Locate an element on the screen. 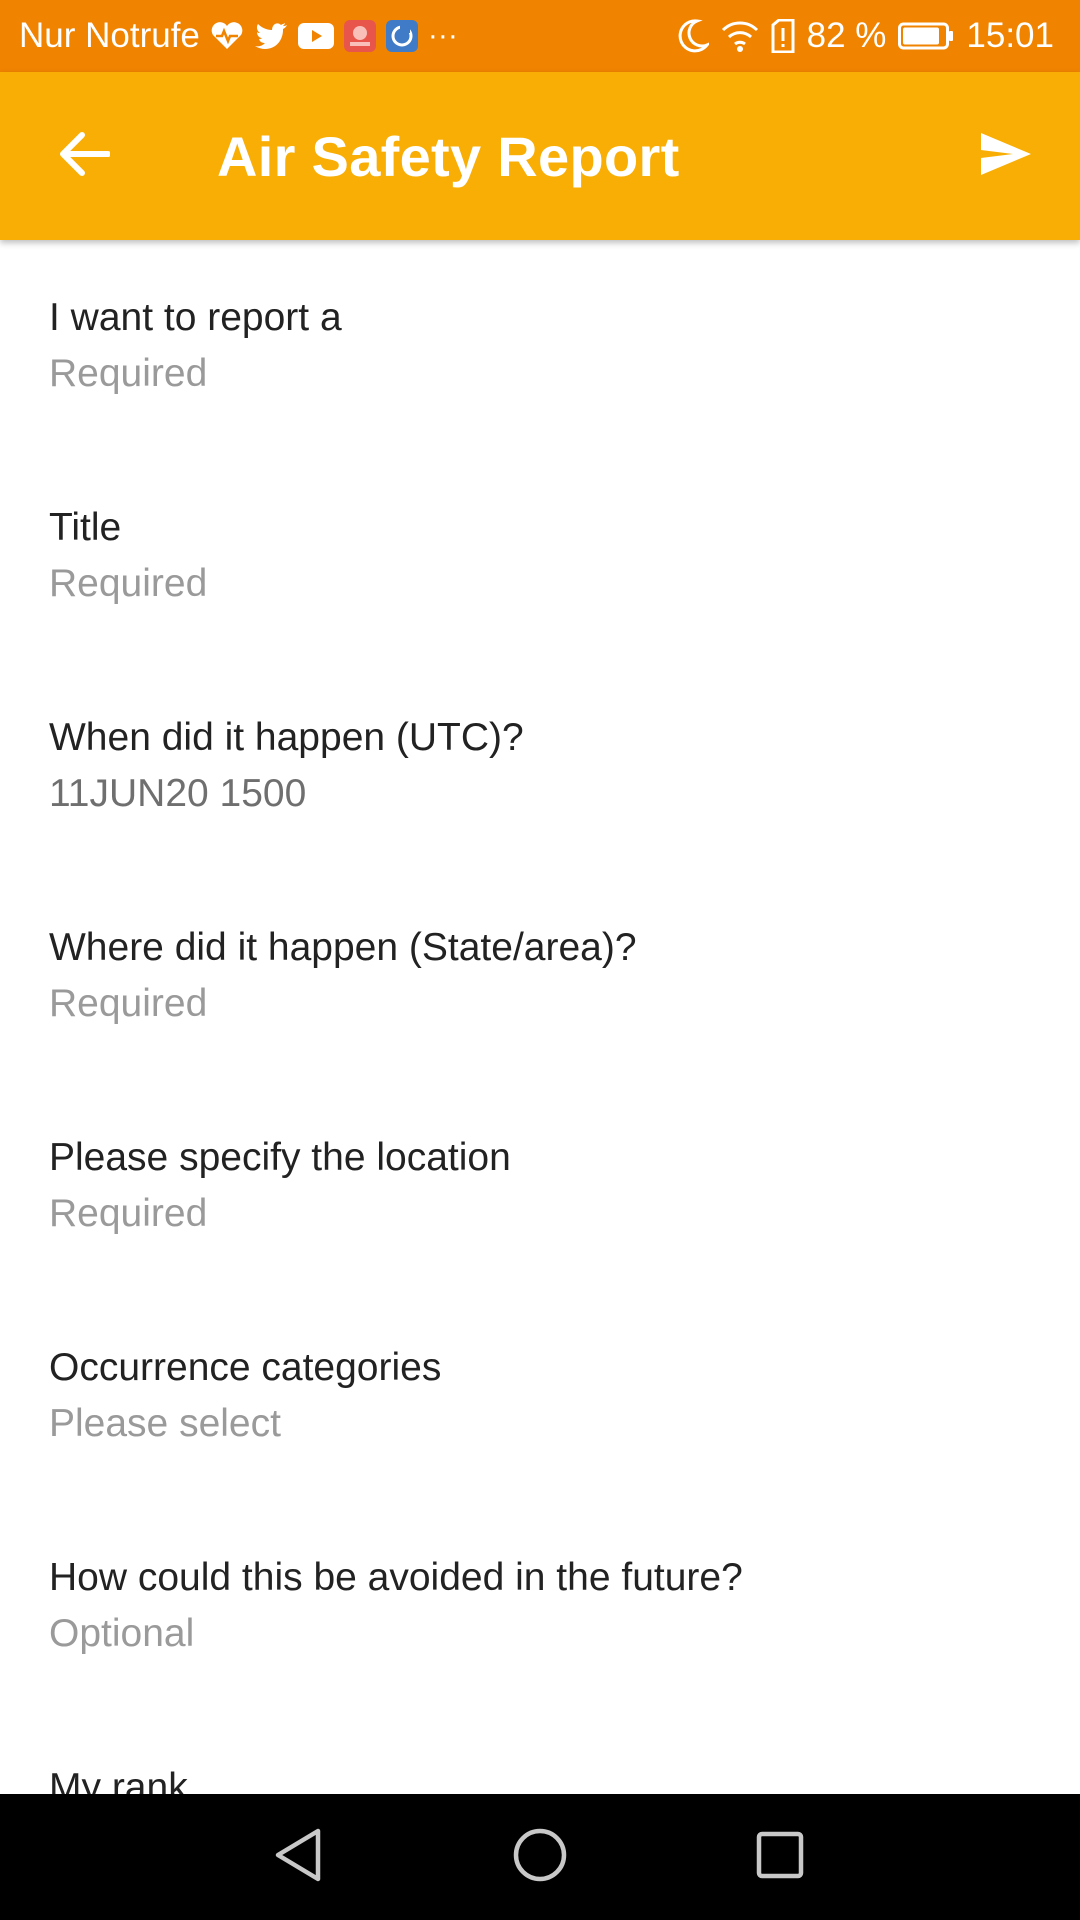 Image resolution: width=1080 pixels, height=1920 pixels. home-circle-icon is located at coordinates (540, 1857).